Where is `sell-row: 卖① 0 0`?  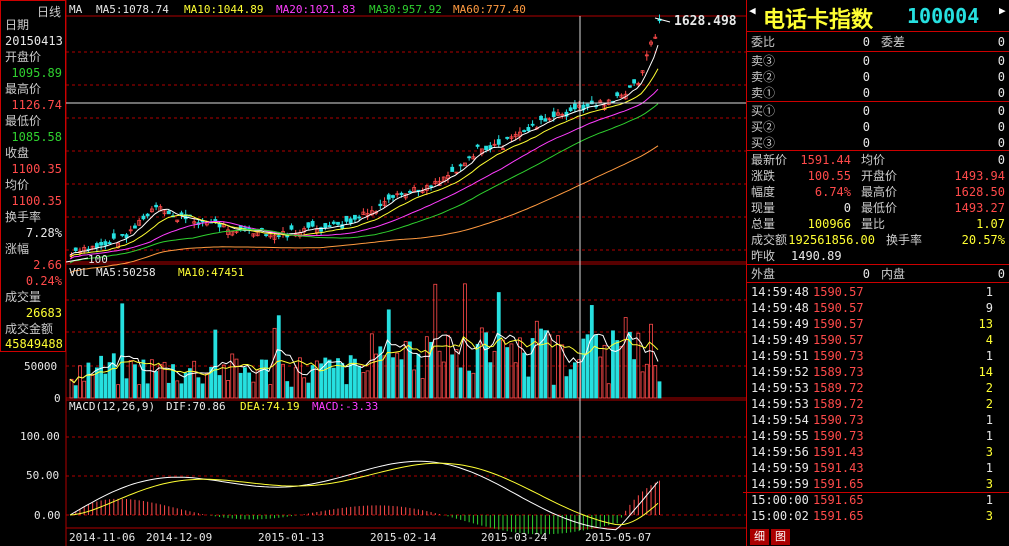 sell-row: 卖① 0 0 is located at coordinates (878, 93).